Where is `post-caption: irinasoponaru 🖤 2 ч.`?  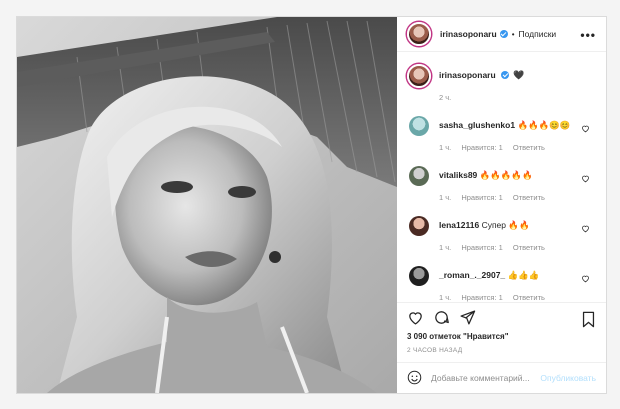
post-caption: irinasoponaru 🖤 2 ч. is located at coordinates (501, 83).